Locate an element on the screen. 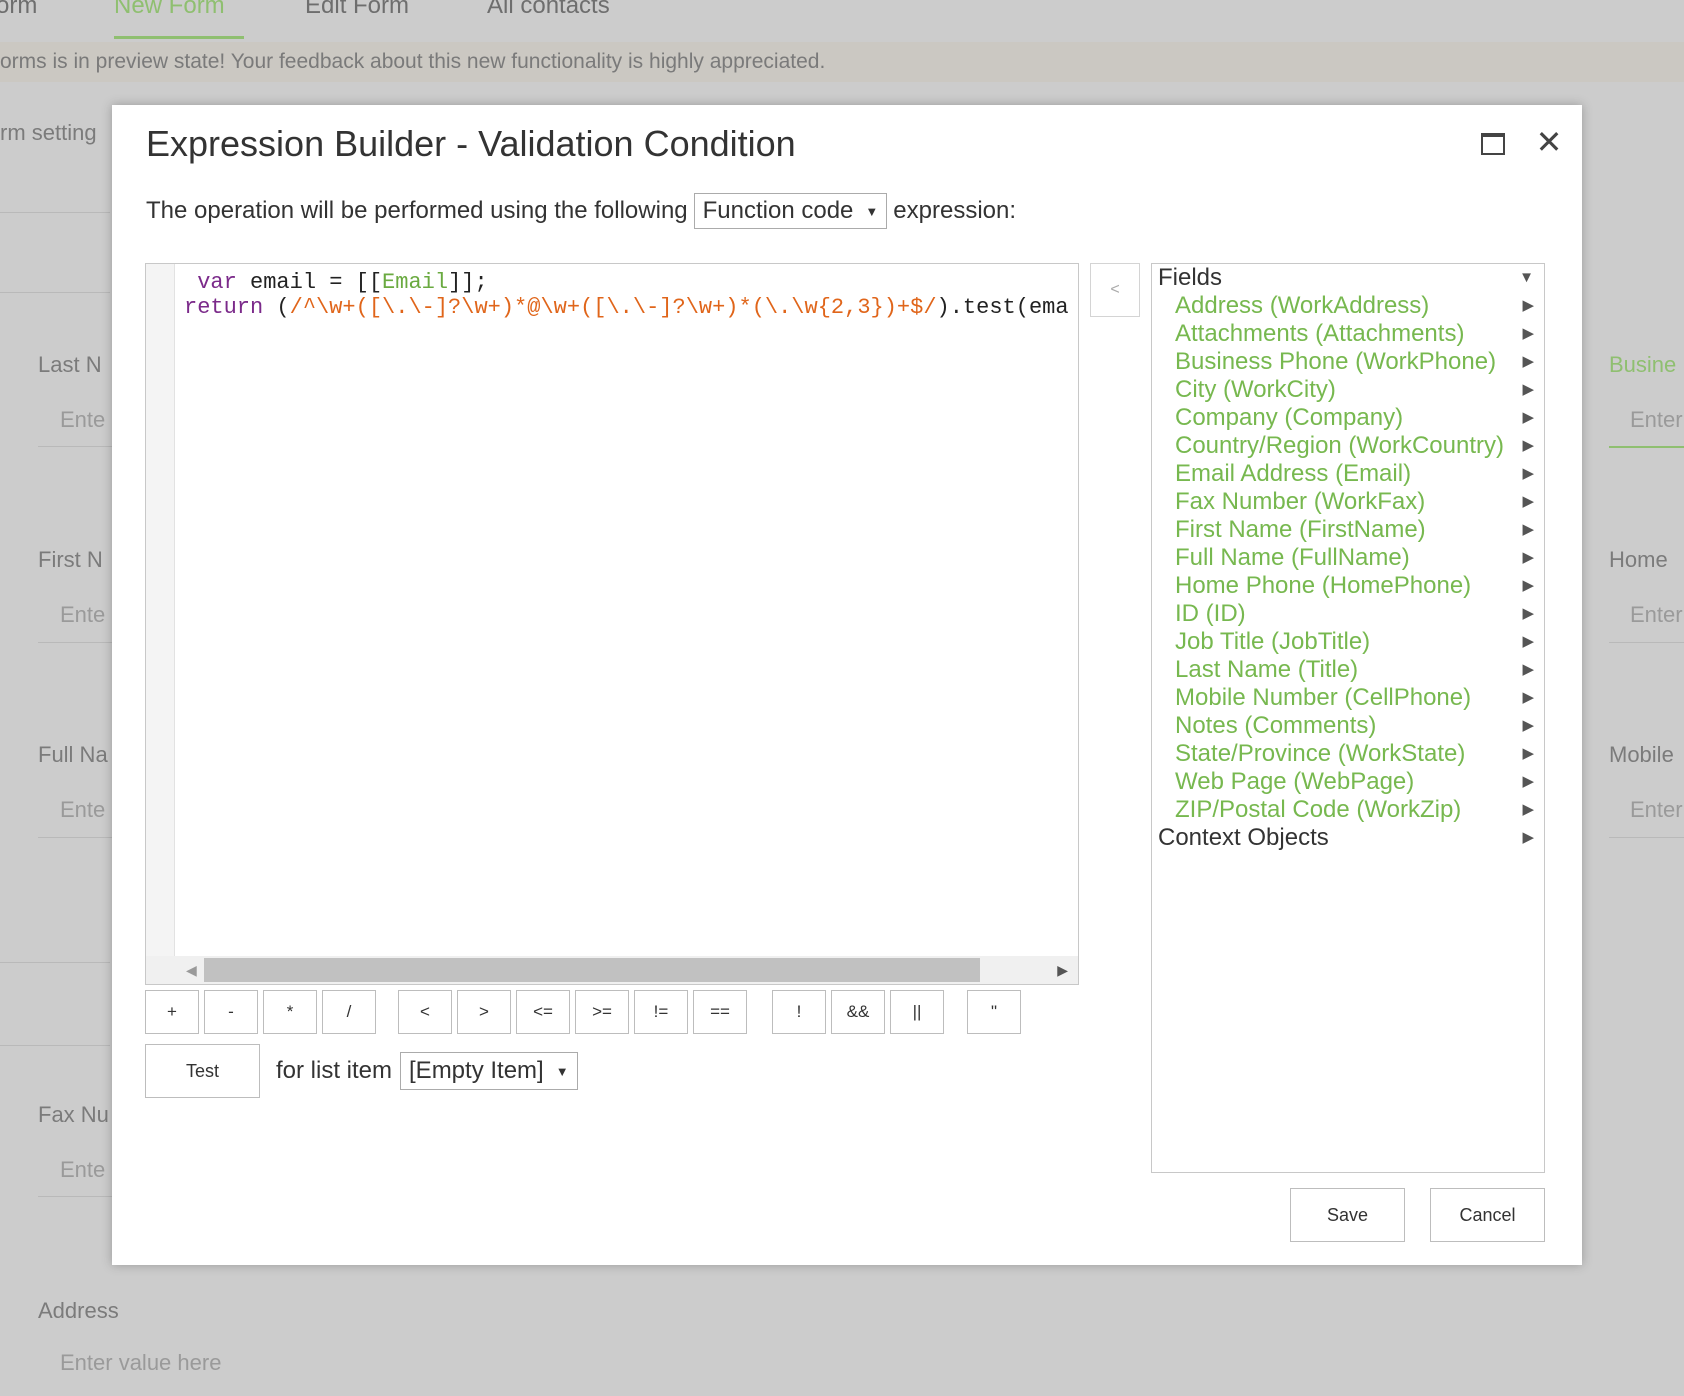 The image size is (1684, 1396). tab-edit-form: Edit Form is located at coordinates (357, 10).